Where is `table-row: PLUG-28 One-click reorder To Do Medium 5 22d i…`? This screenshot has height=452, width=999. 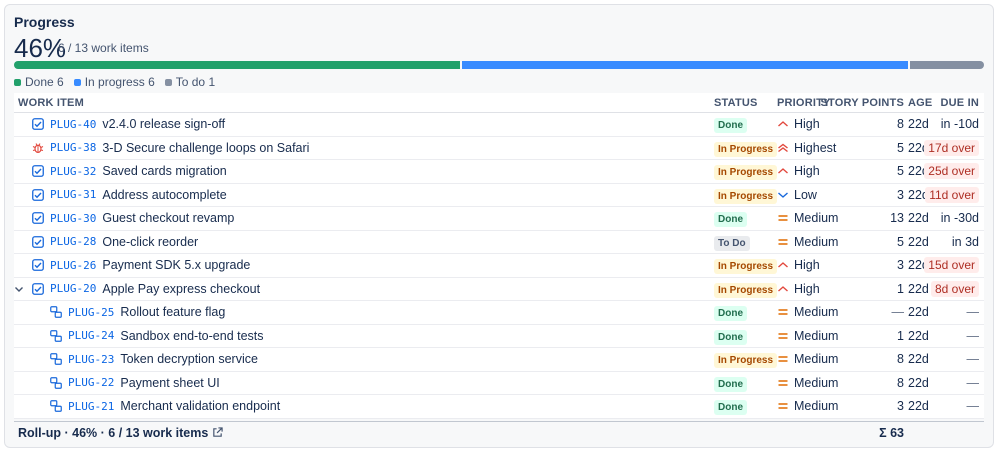
table-row: PLUG-28 One-click reorder To Do Medium 5 22d i… is located at coordinates (499, 242).